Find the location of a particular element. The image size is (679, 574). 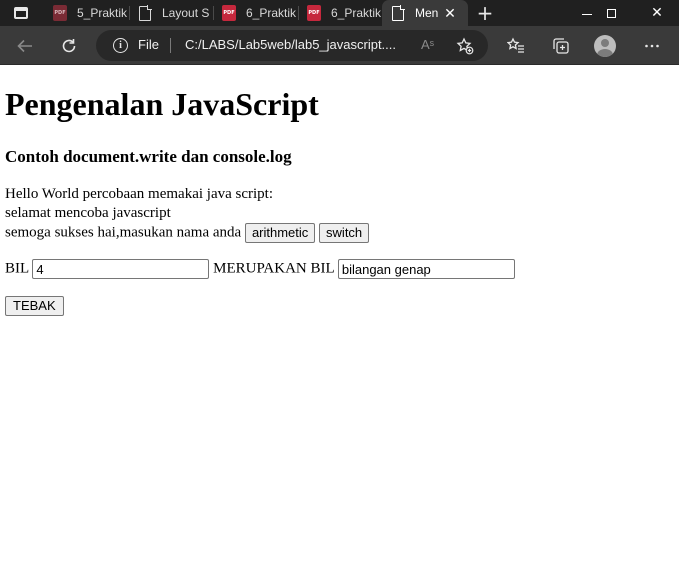

tab-3: PDF 6_Praktik is located at coordinates (255, 13).